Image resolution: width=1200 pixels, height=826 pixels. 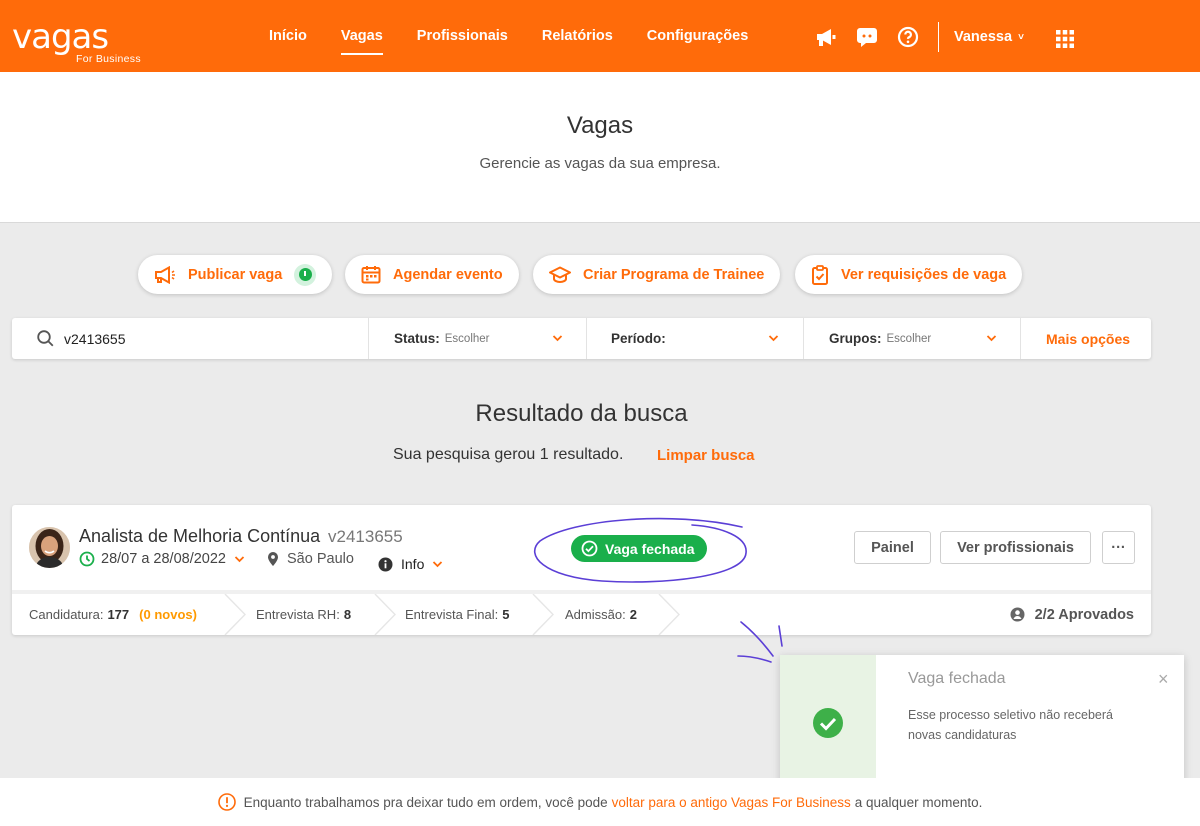 What do you see at coordinates (199, 536) in the screenshot?
I see `job-title: Analista de Melhoria Contínua` at bounding box center [199, 536].